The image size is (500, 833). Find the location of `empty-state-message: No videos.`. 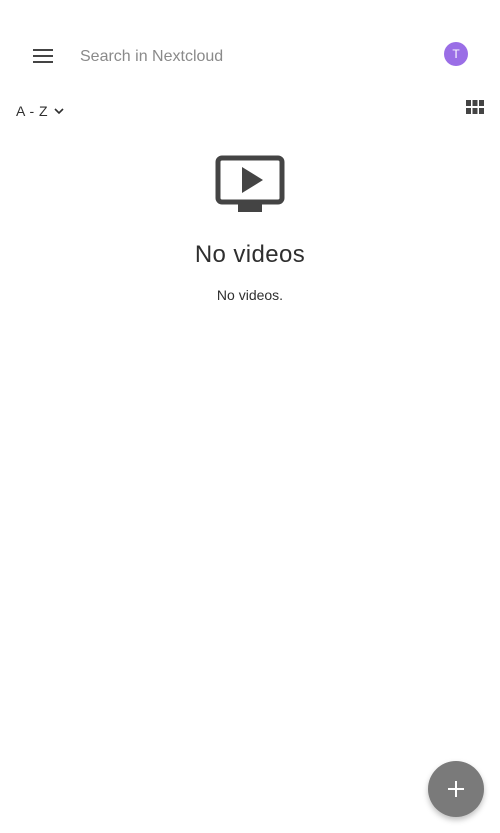

empty-state-message: No videos. is located at coordinates (250, 295).